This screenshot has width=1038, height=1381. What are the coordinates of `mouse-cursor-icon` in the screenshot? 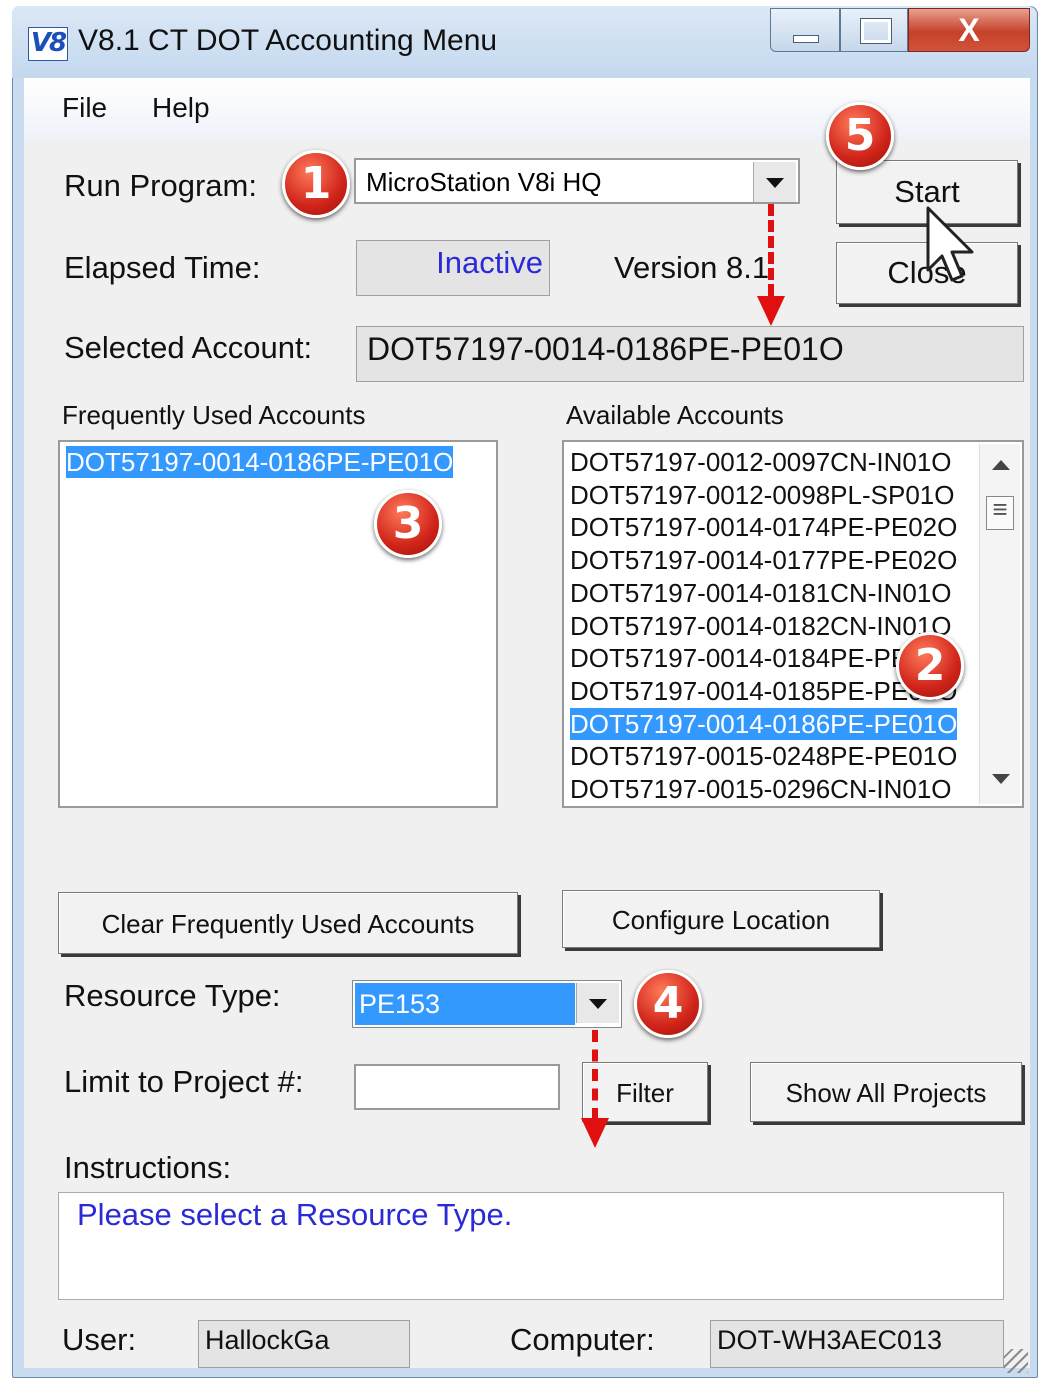 It's located at (950, 244).